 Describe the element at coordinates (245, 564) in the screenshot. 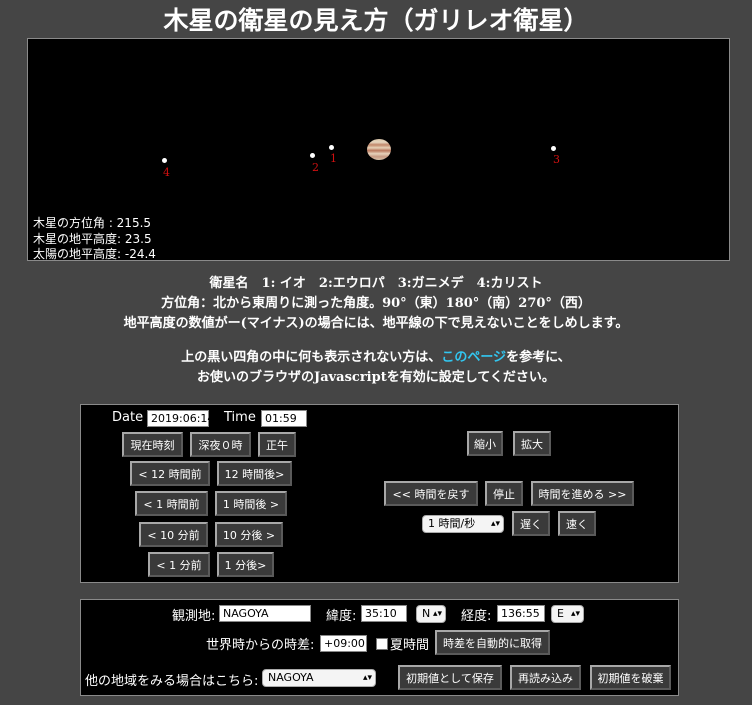

I see `plus-1m-button: 1 分後>` at that location.